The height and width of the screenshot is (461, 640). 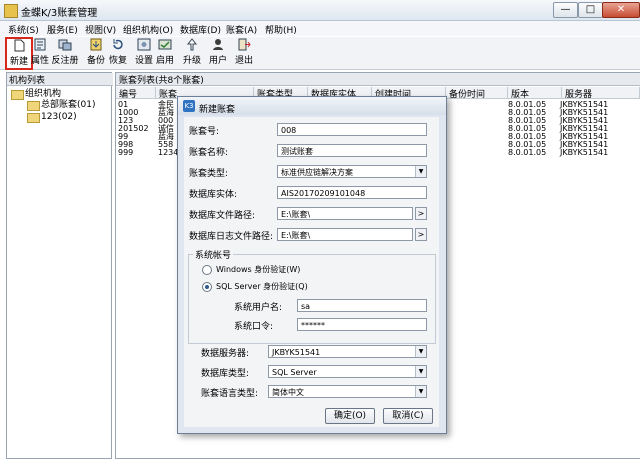 I want to click on organization-panel: 机构列表 组织机构 总部账套(01) 123(02), so click(x=59, y=265).